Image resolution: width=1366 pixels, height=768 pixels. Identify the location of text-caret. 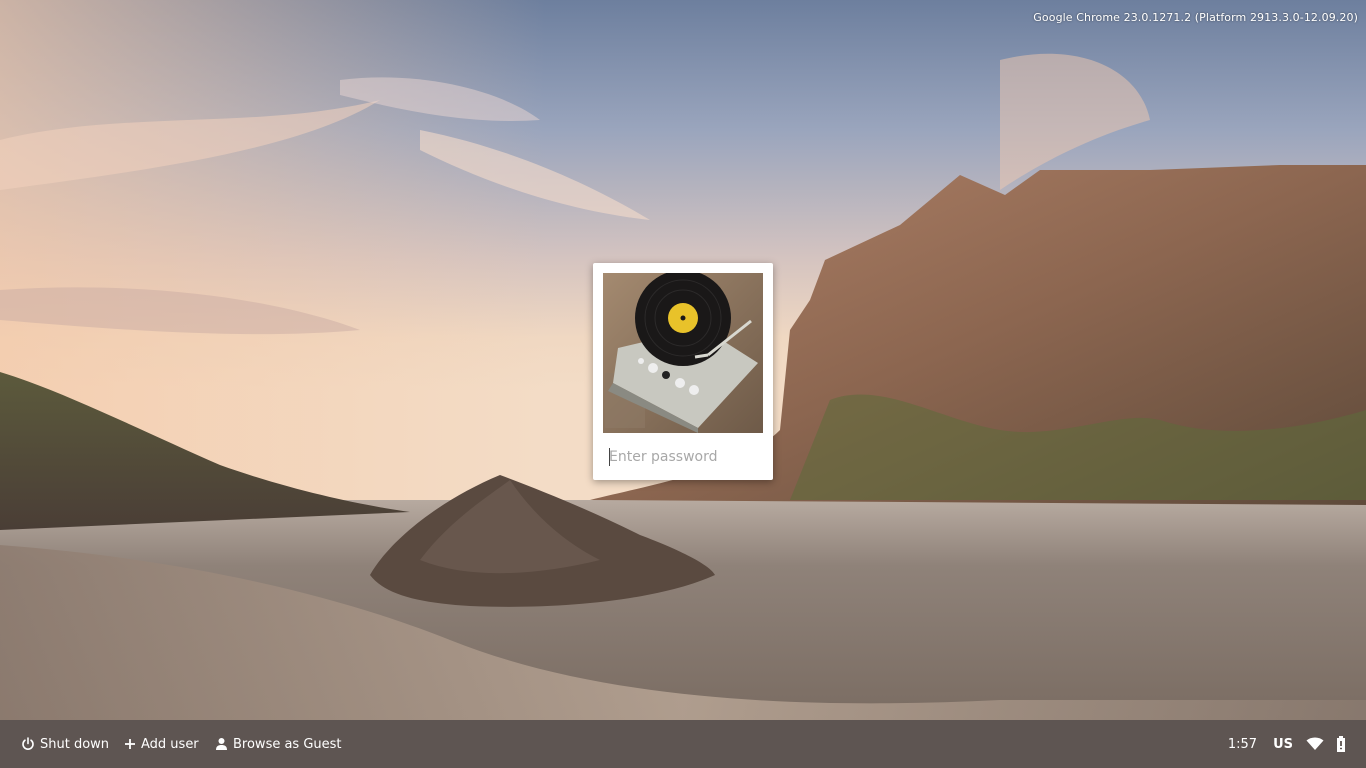
(609, 457).